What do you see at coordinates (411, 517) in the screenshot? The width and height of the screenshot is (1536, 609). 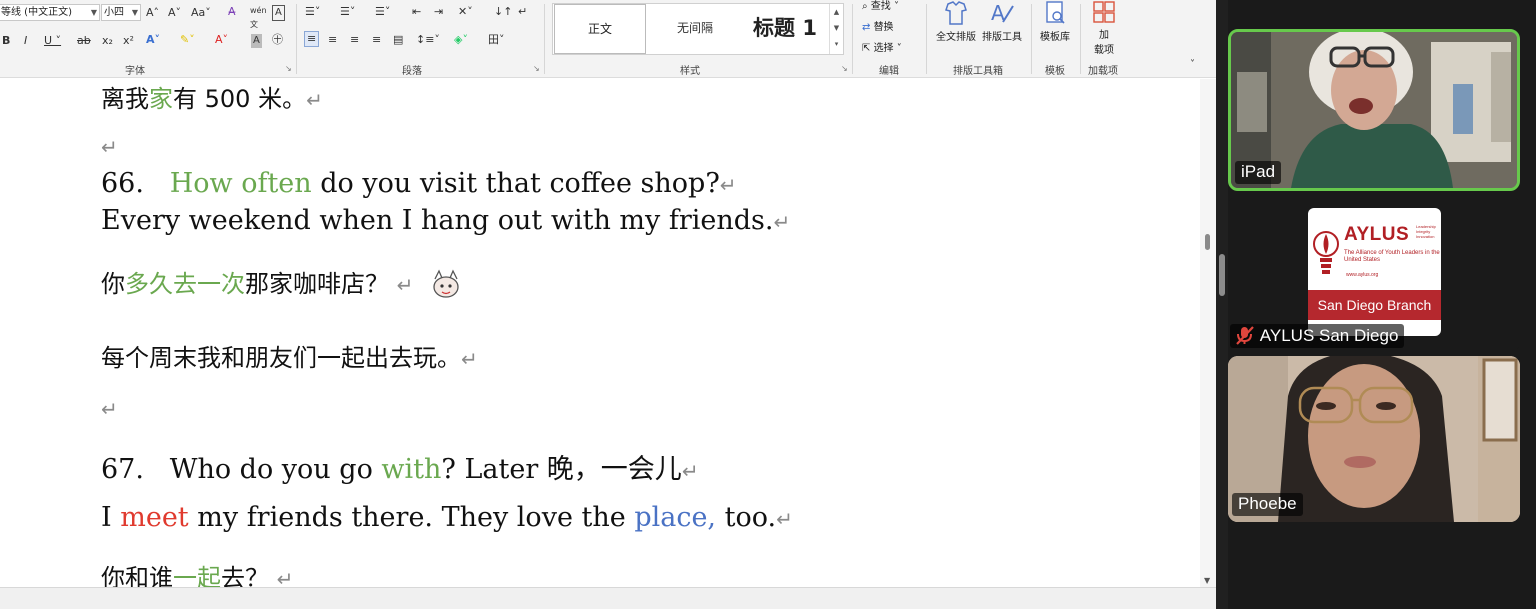 I see `text-run: my friends there. They love the` at bounding box center [411, 517].